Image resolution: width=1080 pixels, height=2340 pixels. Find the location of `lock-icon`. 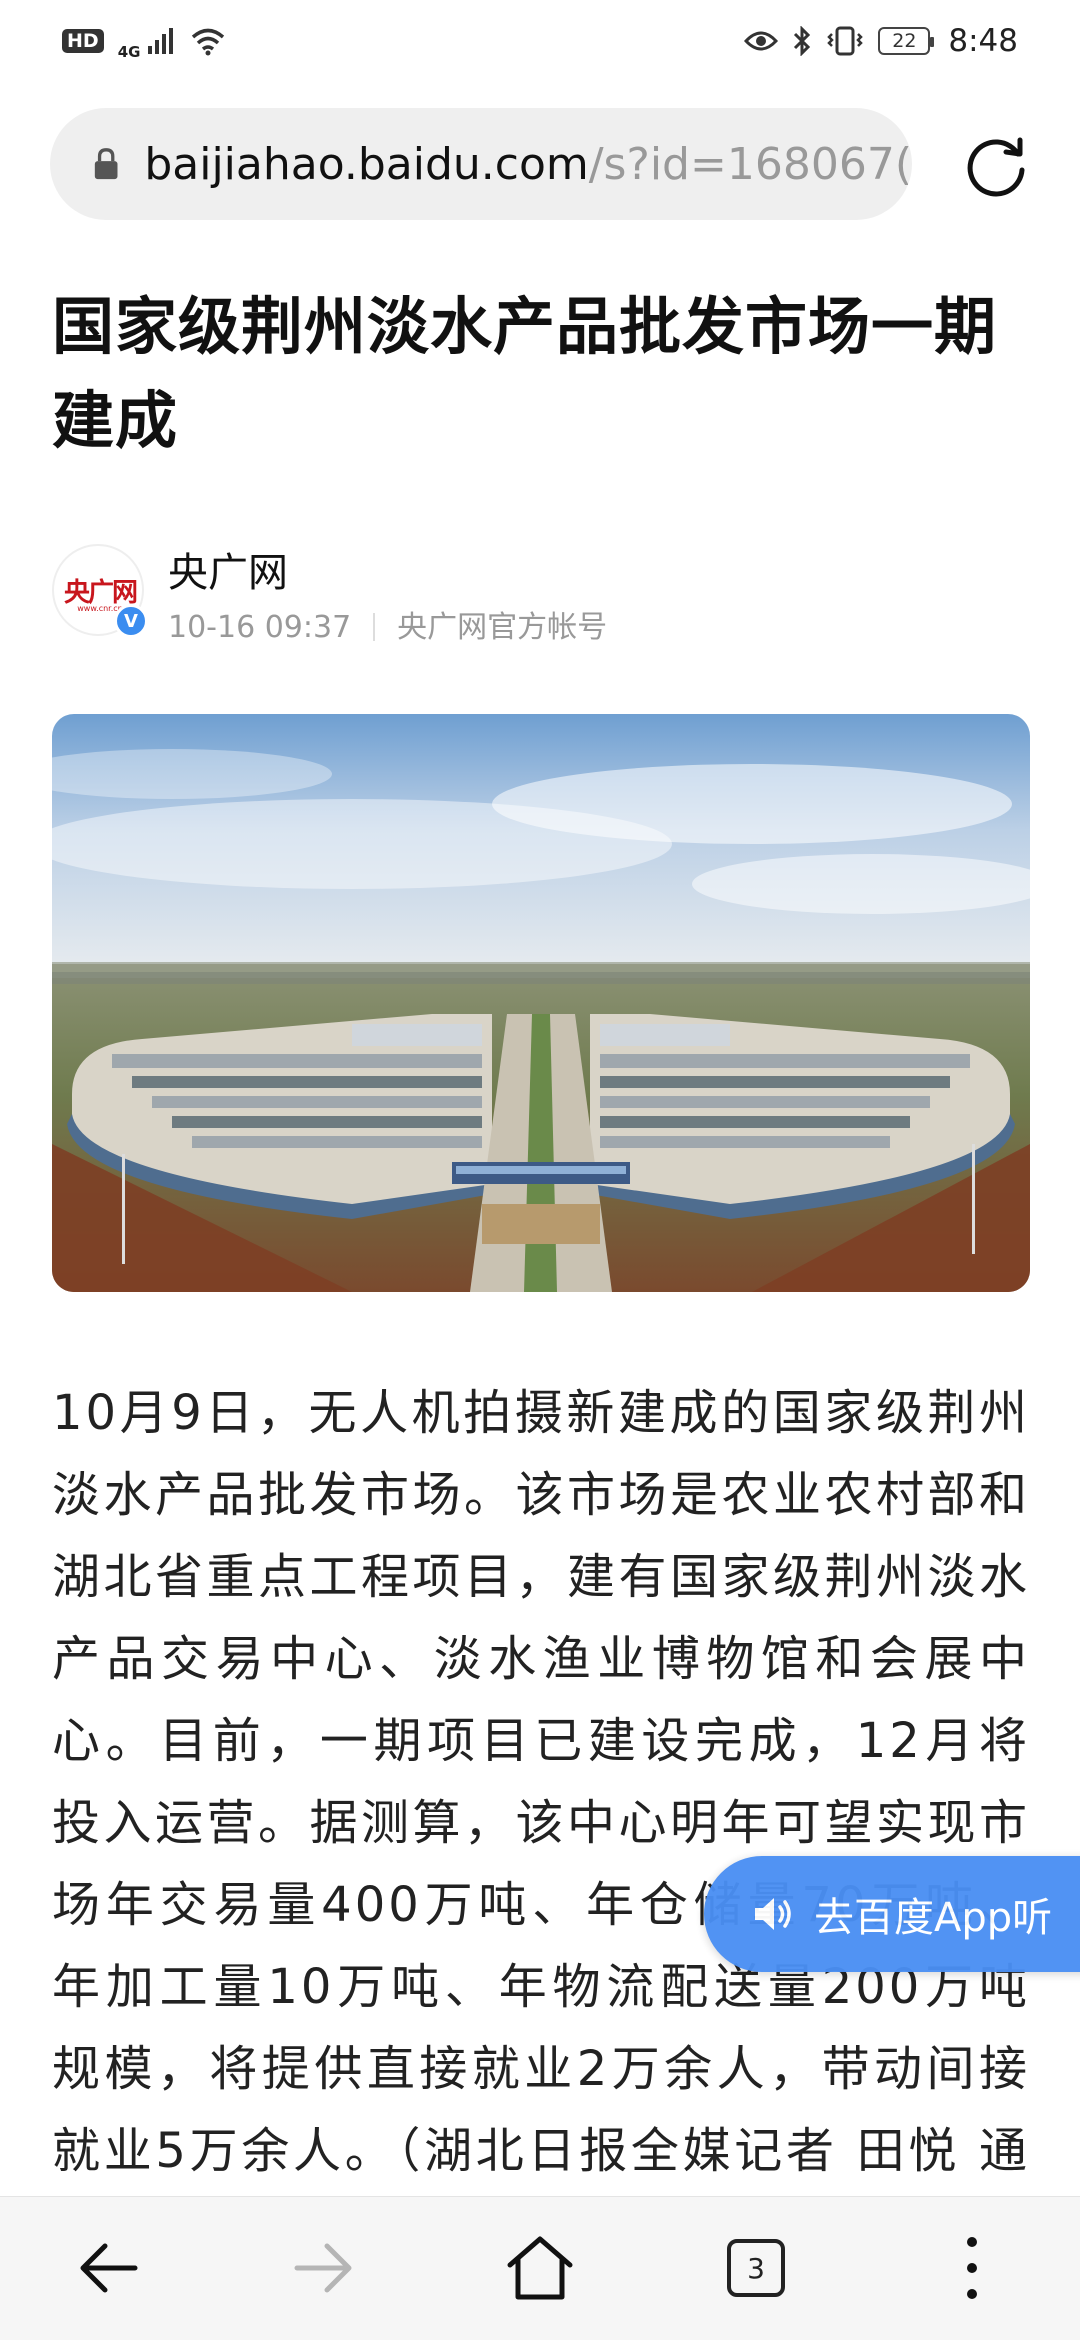

lock-icon is located at coordinates (106, 164).